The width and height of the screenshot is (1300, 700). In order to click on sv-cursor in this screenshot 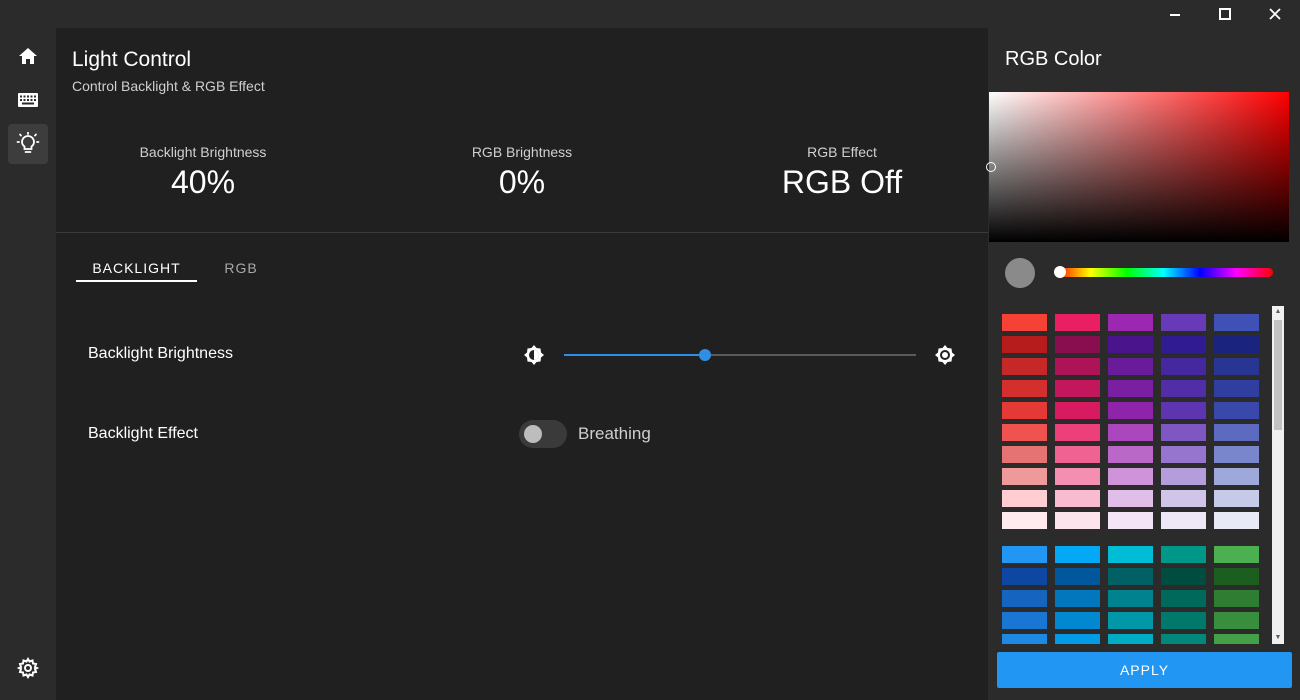, I will do `click(991, 167)`.